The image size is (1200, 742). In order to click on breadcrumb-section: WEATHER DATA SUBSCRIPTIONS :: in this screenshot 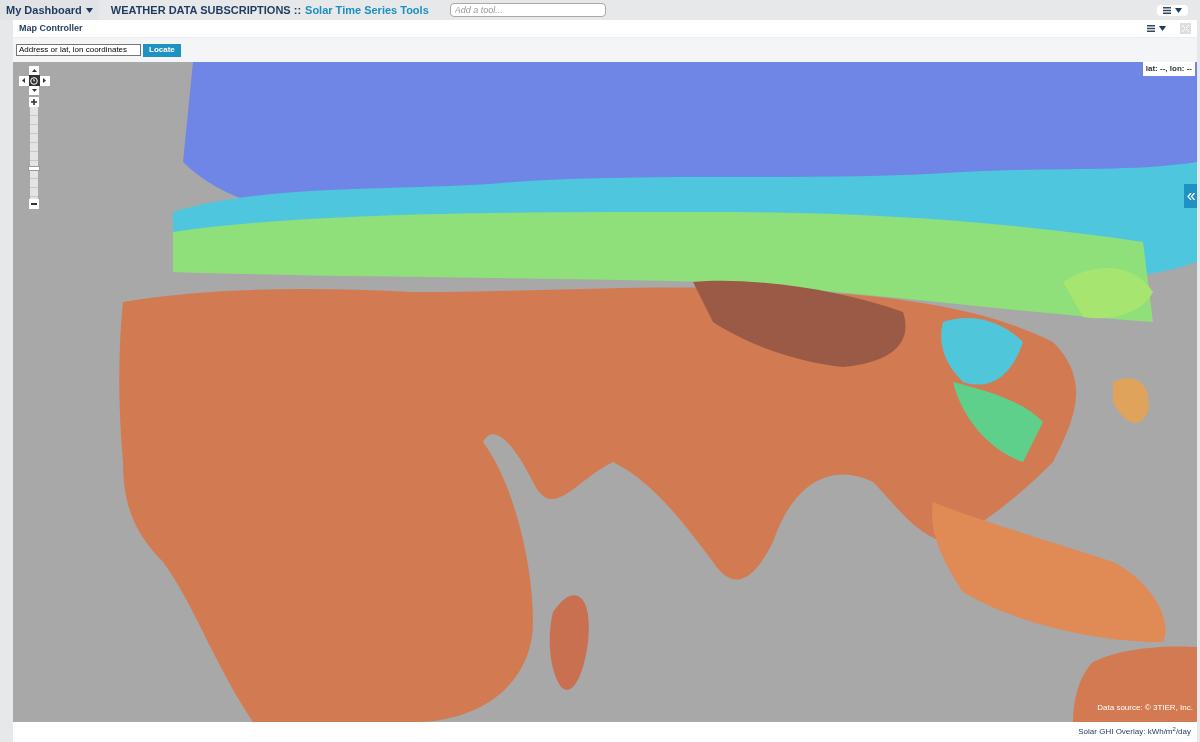, I will do `click(206, 10)`.